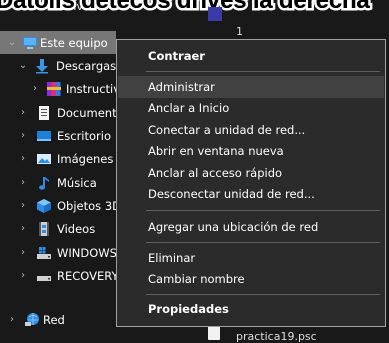  I want to click on network-icon, so click(32, 320).